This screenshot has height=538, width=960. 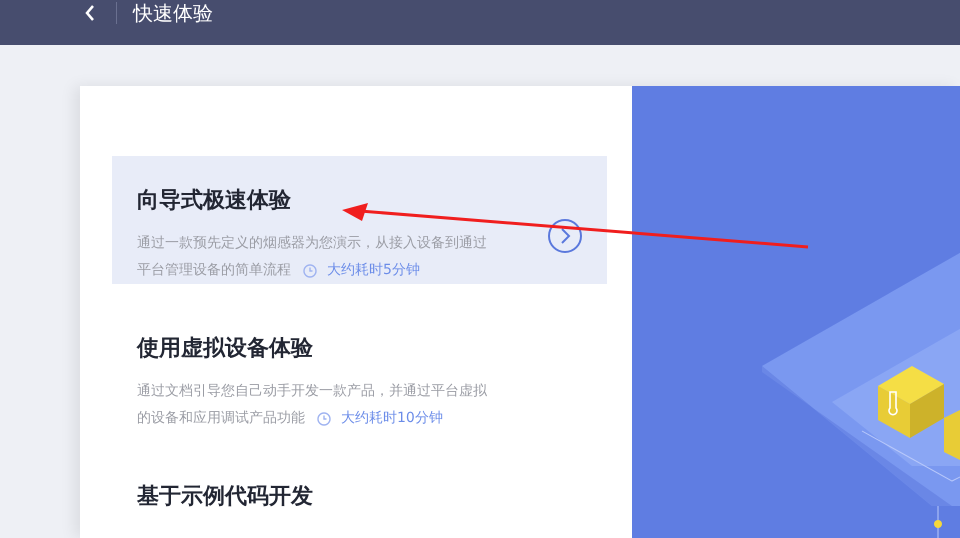 I want to click on back-icon, so click(x=90, y=13).